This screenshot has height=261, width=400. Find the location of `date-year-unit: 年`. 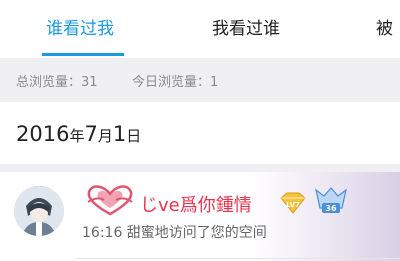

date-year-unit: 年 is located at coordinates (77, 136).